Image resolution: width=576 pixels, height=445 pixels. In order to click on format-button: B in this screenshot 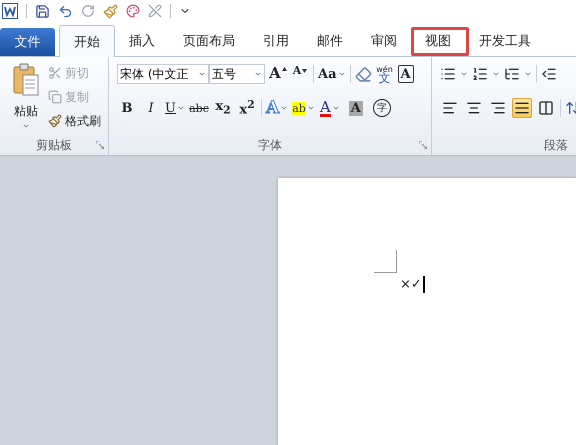, I will do `click(127, 108)`.